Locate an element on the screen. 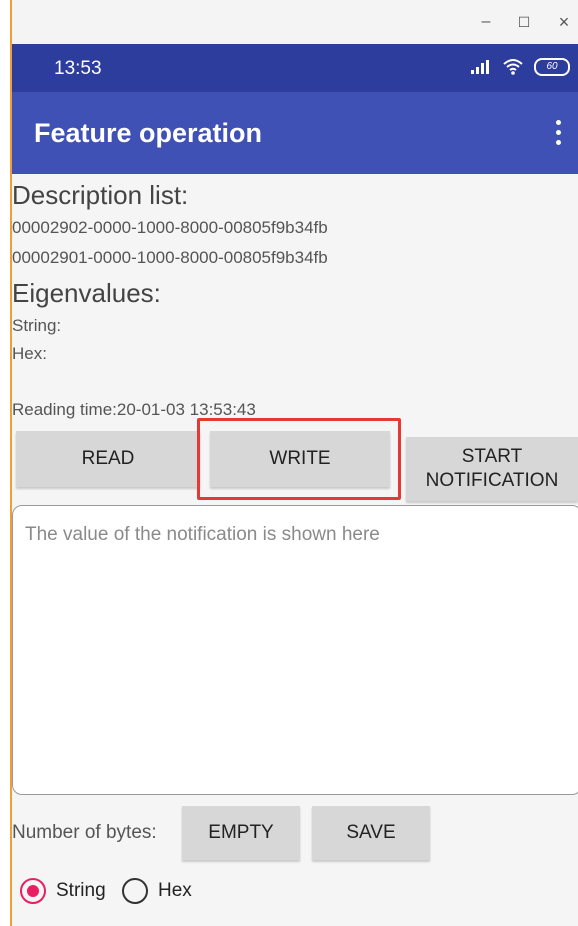  page-title: Feature operation is located at coordinates (148, 133).